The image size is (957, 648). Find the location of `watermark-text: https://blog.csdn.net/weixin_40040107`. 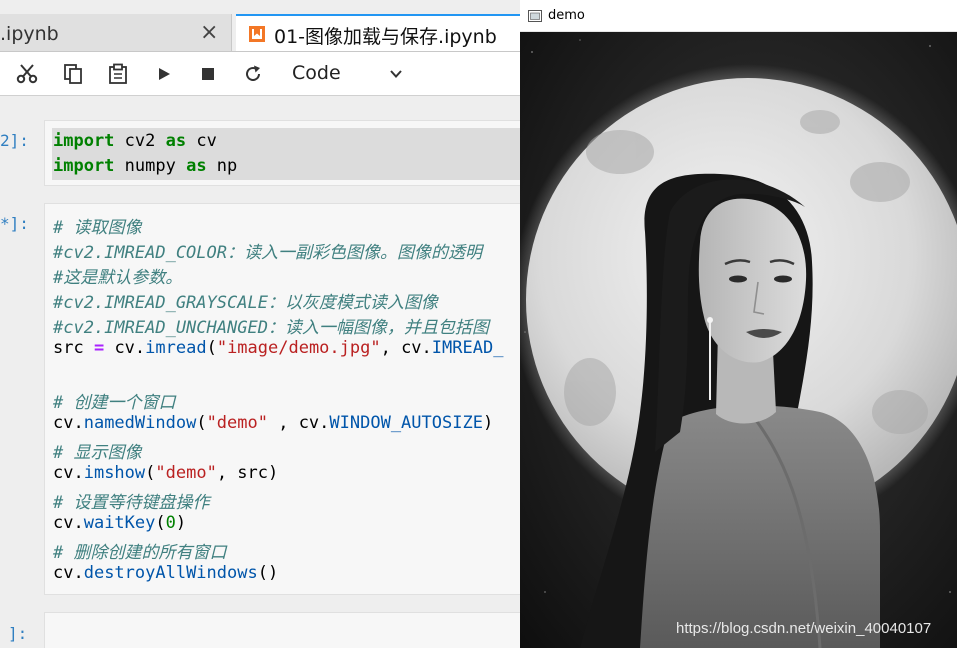

watermark-text: https://blog.csdn.net/weixin_40040107 is located at coordinates (804, 628).